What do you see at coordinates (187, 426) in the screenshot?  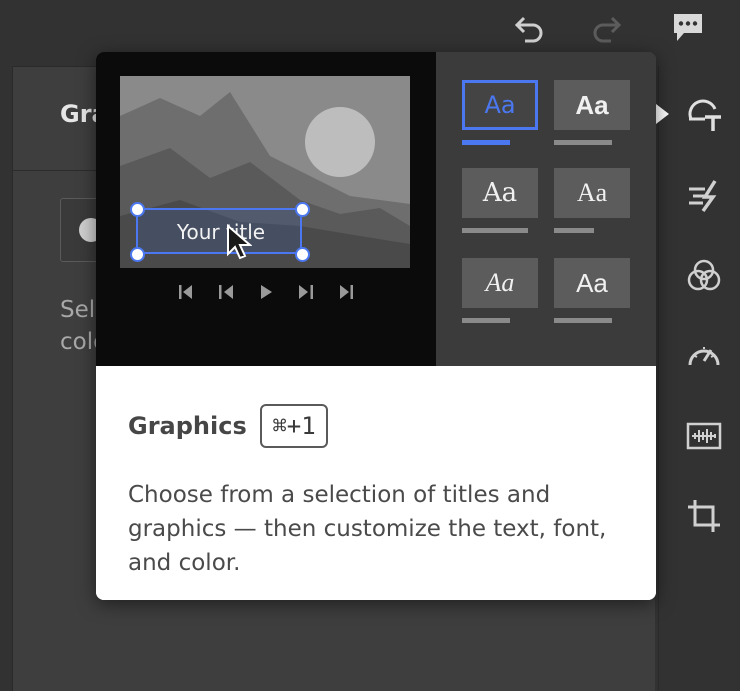 I see `popover-heading: Graphics` at bounding box center [187, 426].